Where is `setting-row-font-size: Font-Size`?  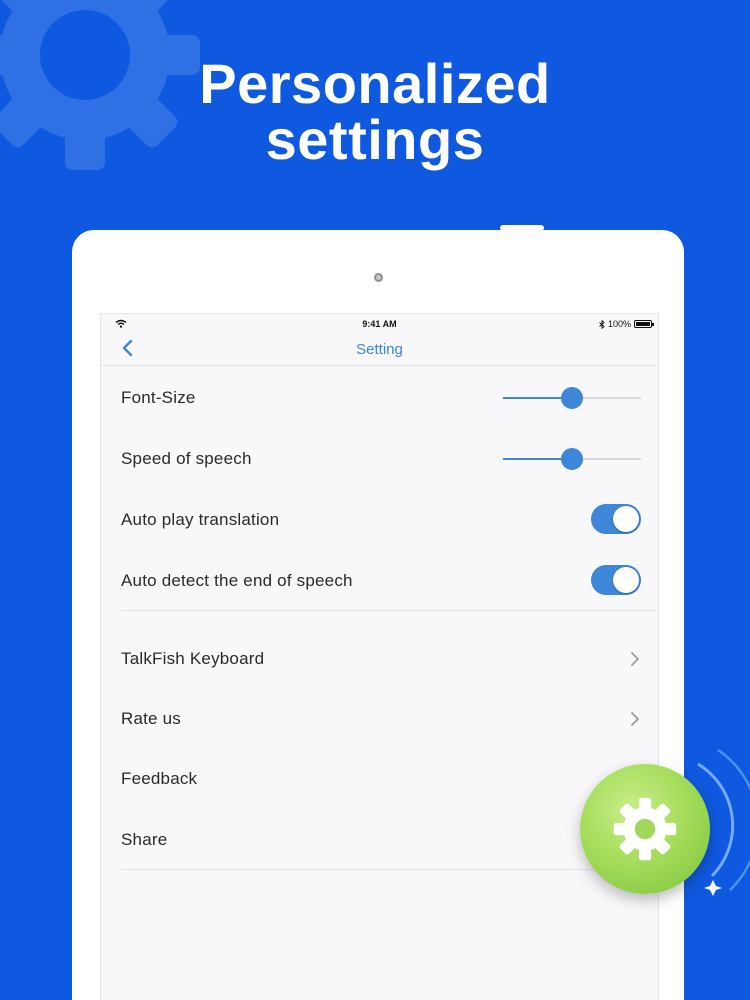
setting-row-font-size: Font-Size is located at coordinates (381, 398).